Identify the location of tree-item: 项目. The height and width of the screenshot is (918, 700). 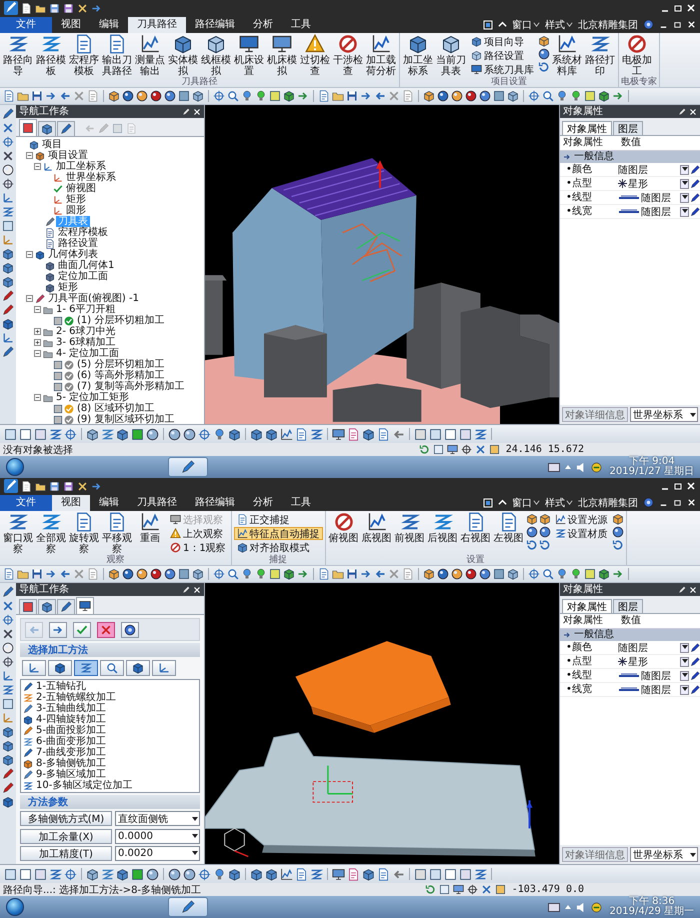
(52, 144).